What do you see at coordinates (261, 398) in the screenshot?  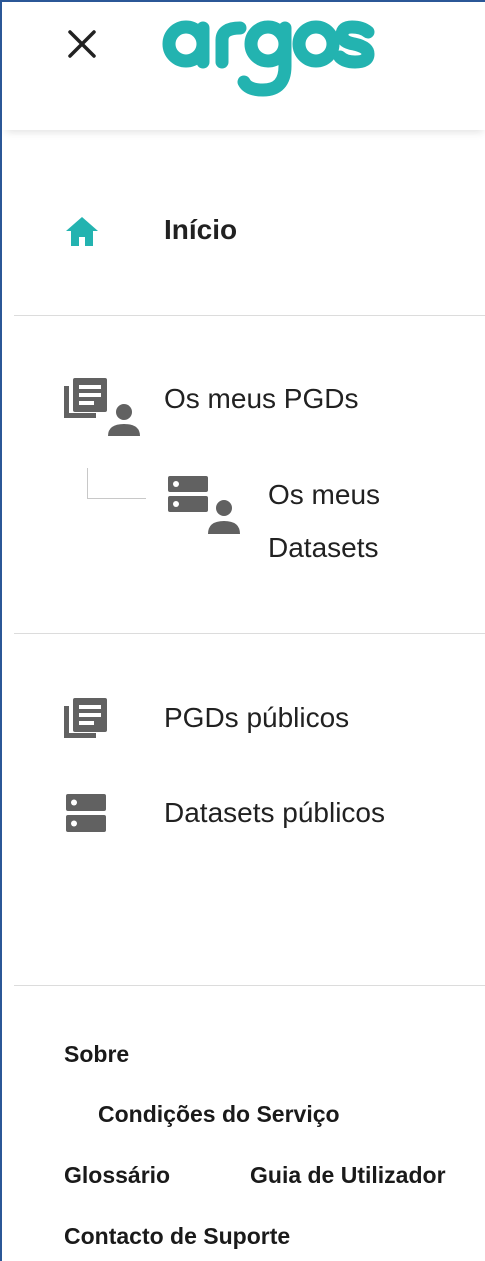 I see `nav-label-my-pgds: Os meus PGDs` at bounding box center [261, 398].